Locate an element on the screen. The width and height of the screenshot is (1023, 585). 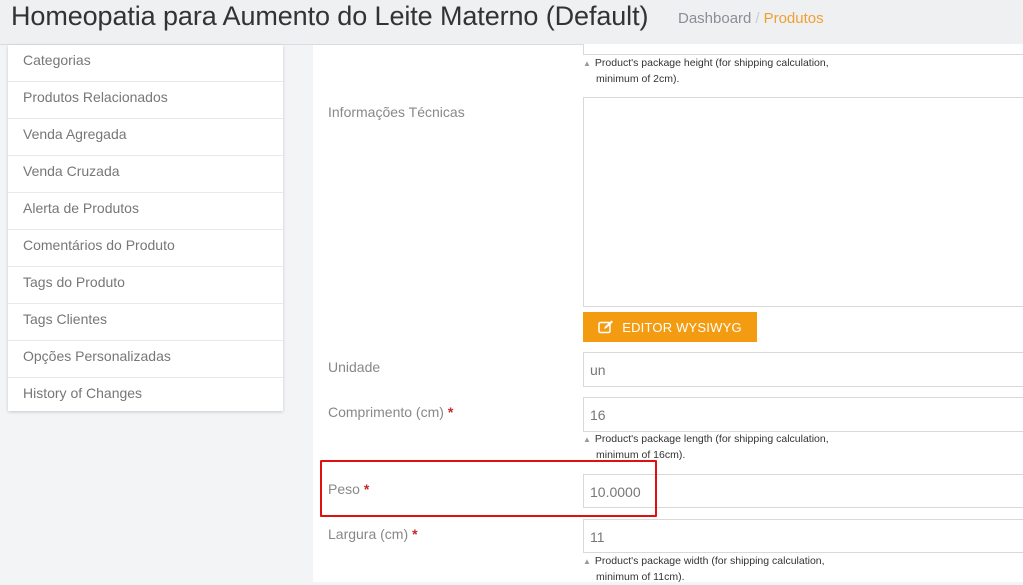
sidebar-item-alerta-de-produtos: Alerta de Produtos is located at coordinates (145, 211).